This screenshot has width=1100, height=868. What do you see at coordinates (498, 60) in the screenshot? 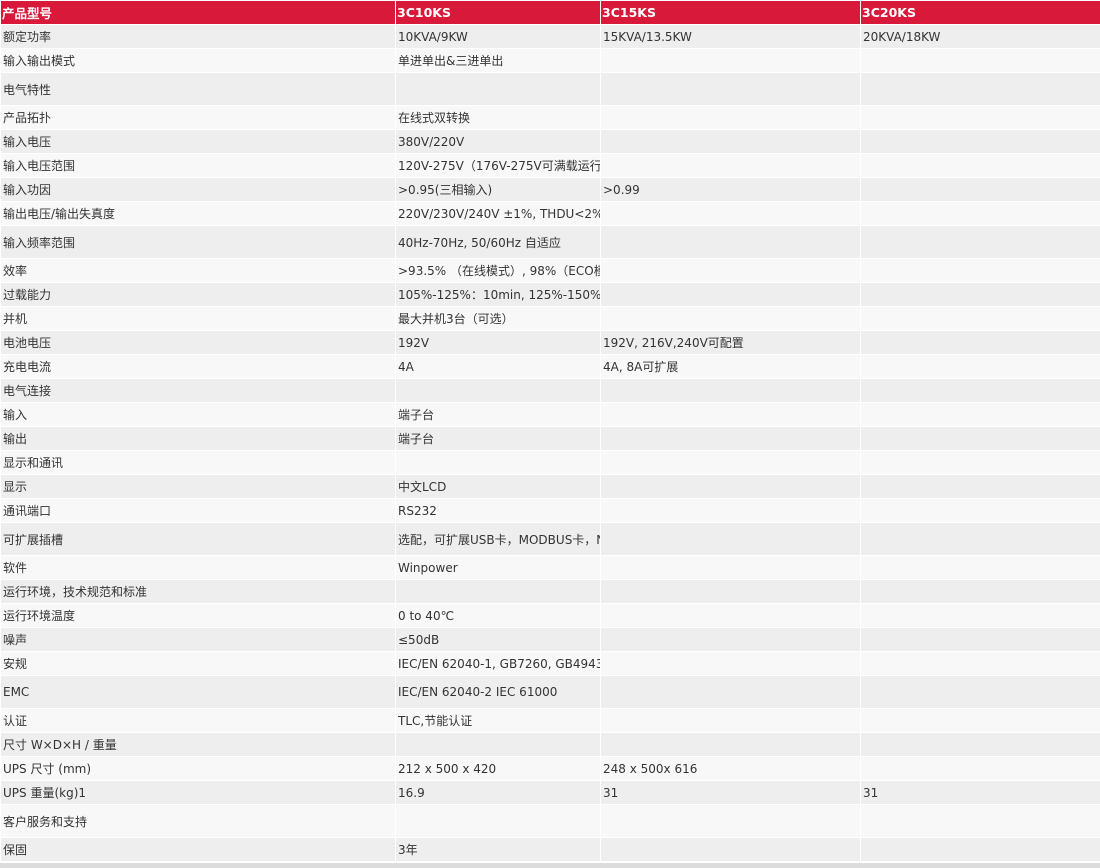
I see `spec-value-cell: 单进单出&三进单出` at bounding box center [498, 60].